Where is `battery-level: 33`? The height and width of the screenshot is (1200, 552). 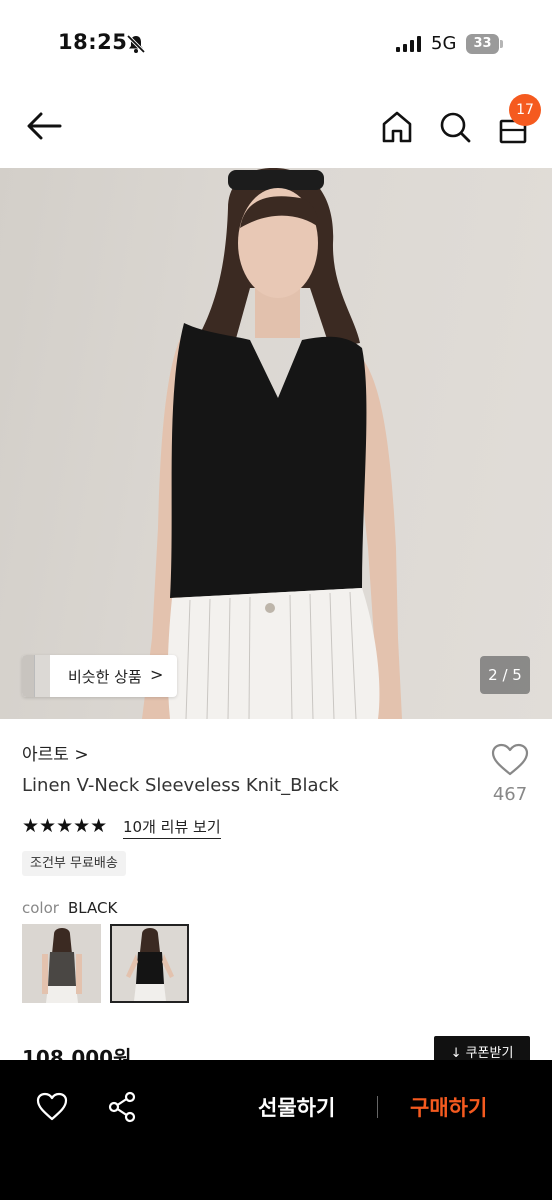 battery-level: 33 is located at coordinates (482, 44).